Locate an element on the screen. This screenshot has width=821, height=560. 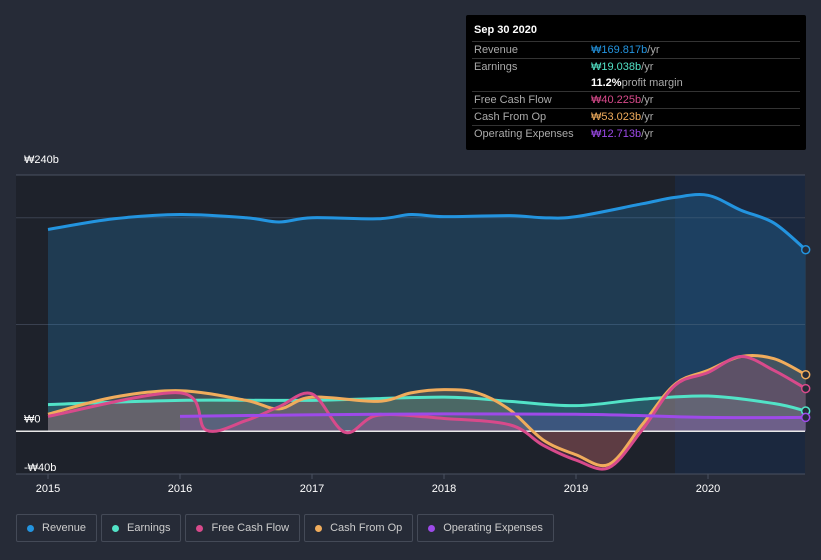
free-cash-flow-end-marker is located at coordinates (805, 388).